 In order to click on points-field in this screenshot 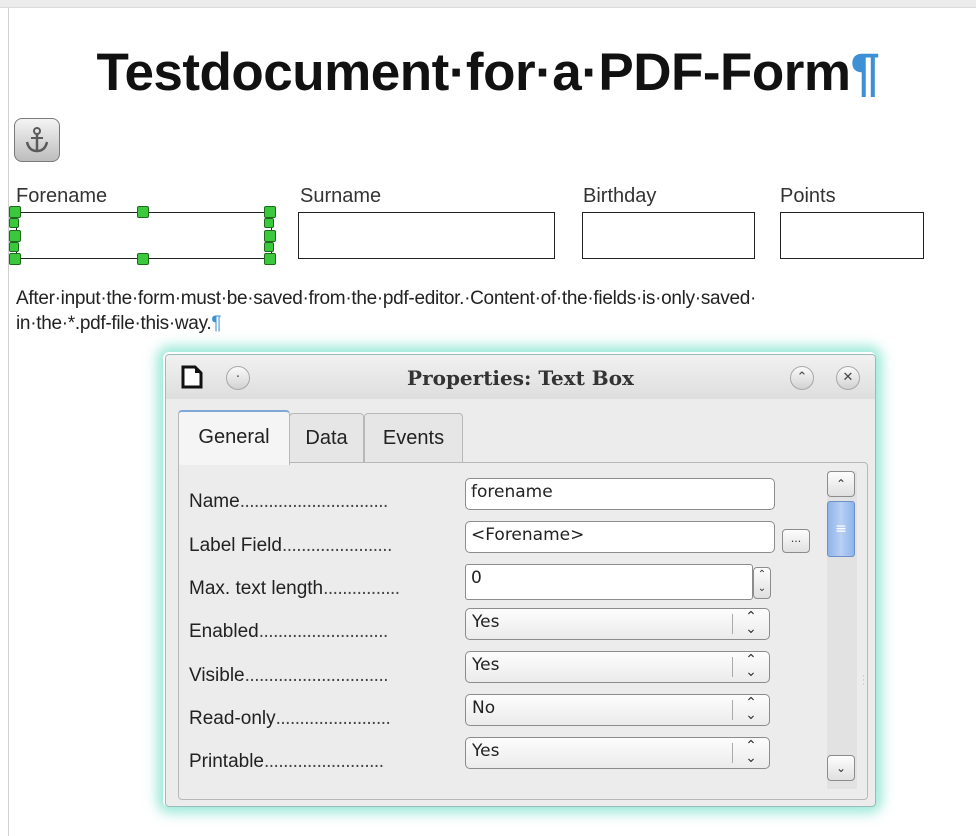, I will do `click(852, 235)`.